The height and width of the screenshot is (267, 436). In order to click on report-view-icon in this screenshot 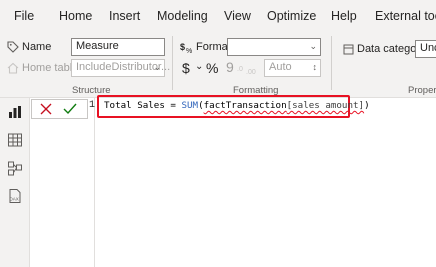, I will do `click(15, 112)`.